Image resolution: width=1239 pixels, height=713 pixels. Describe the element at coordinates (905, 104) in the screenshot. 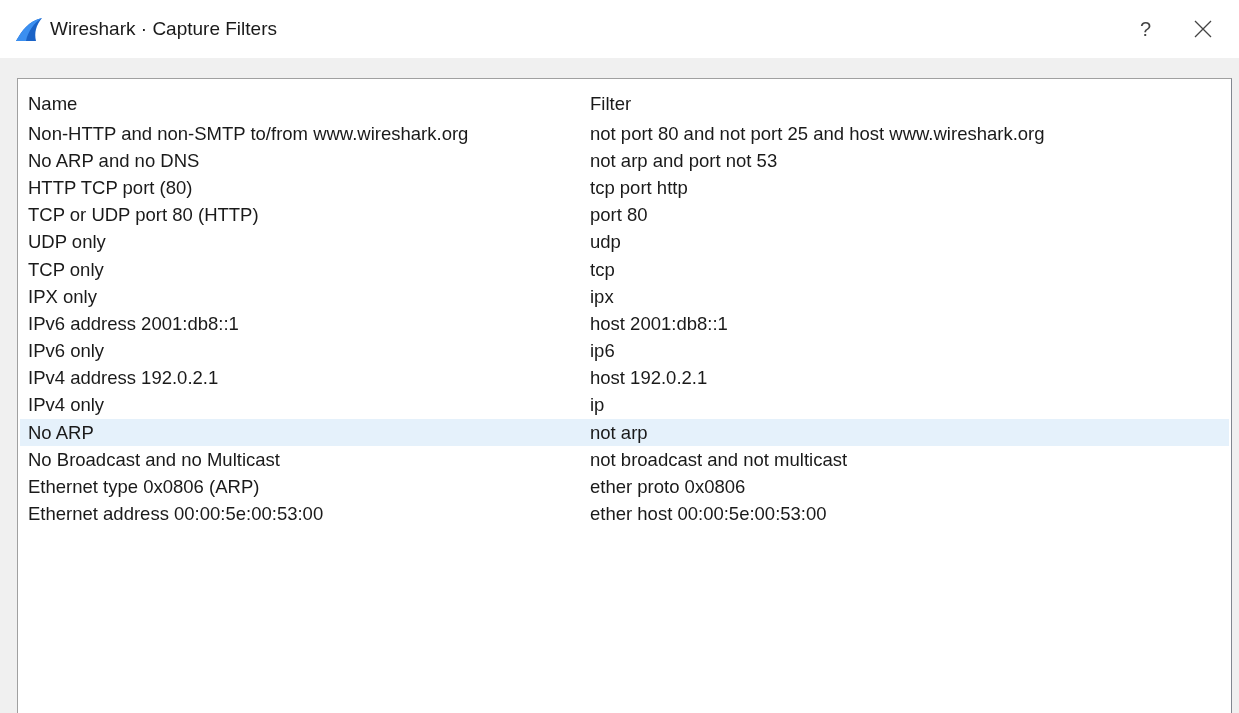

I see `column-header: Filter` at that location.